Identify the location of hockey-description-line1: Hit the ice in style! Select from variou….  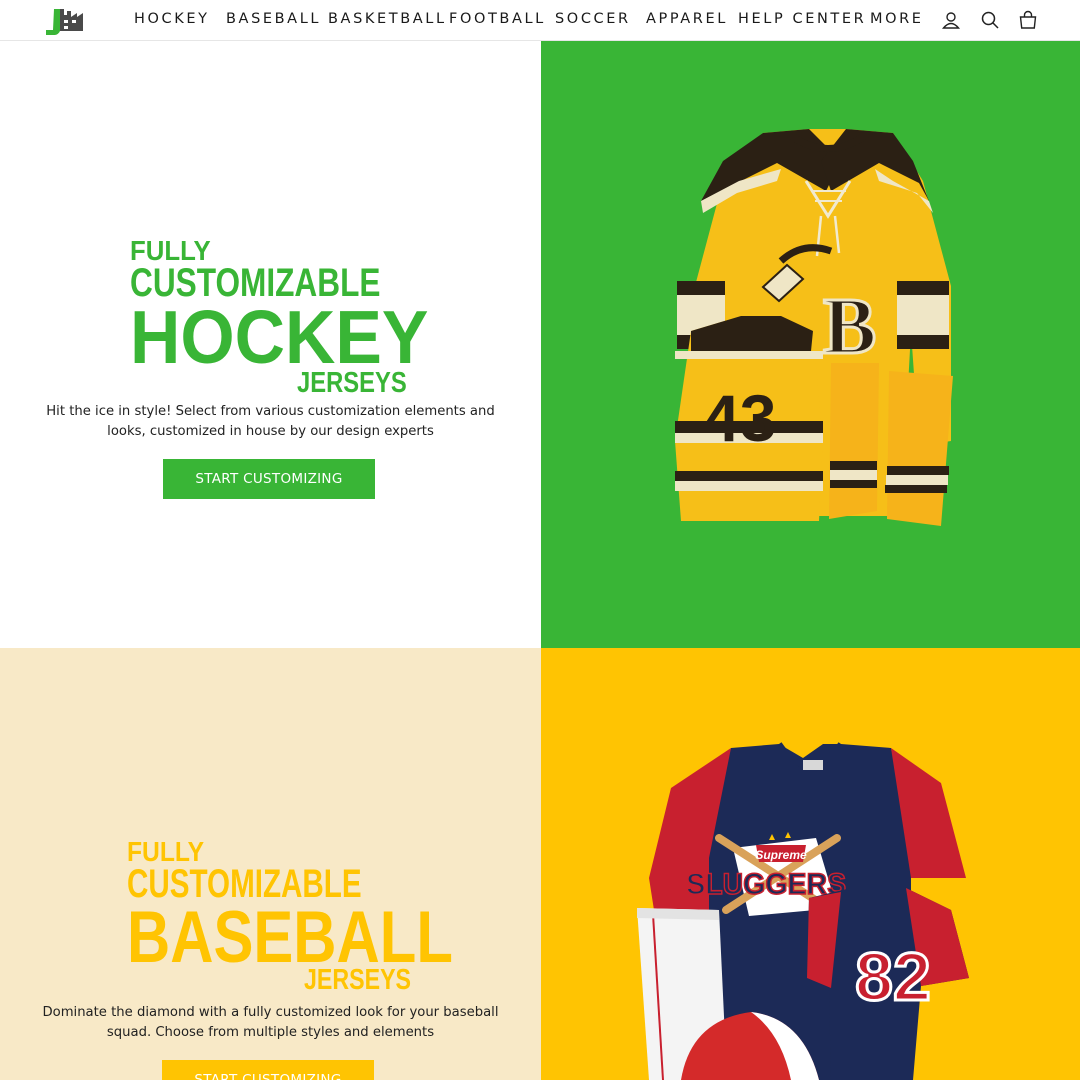
(270, 411).